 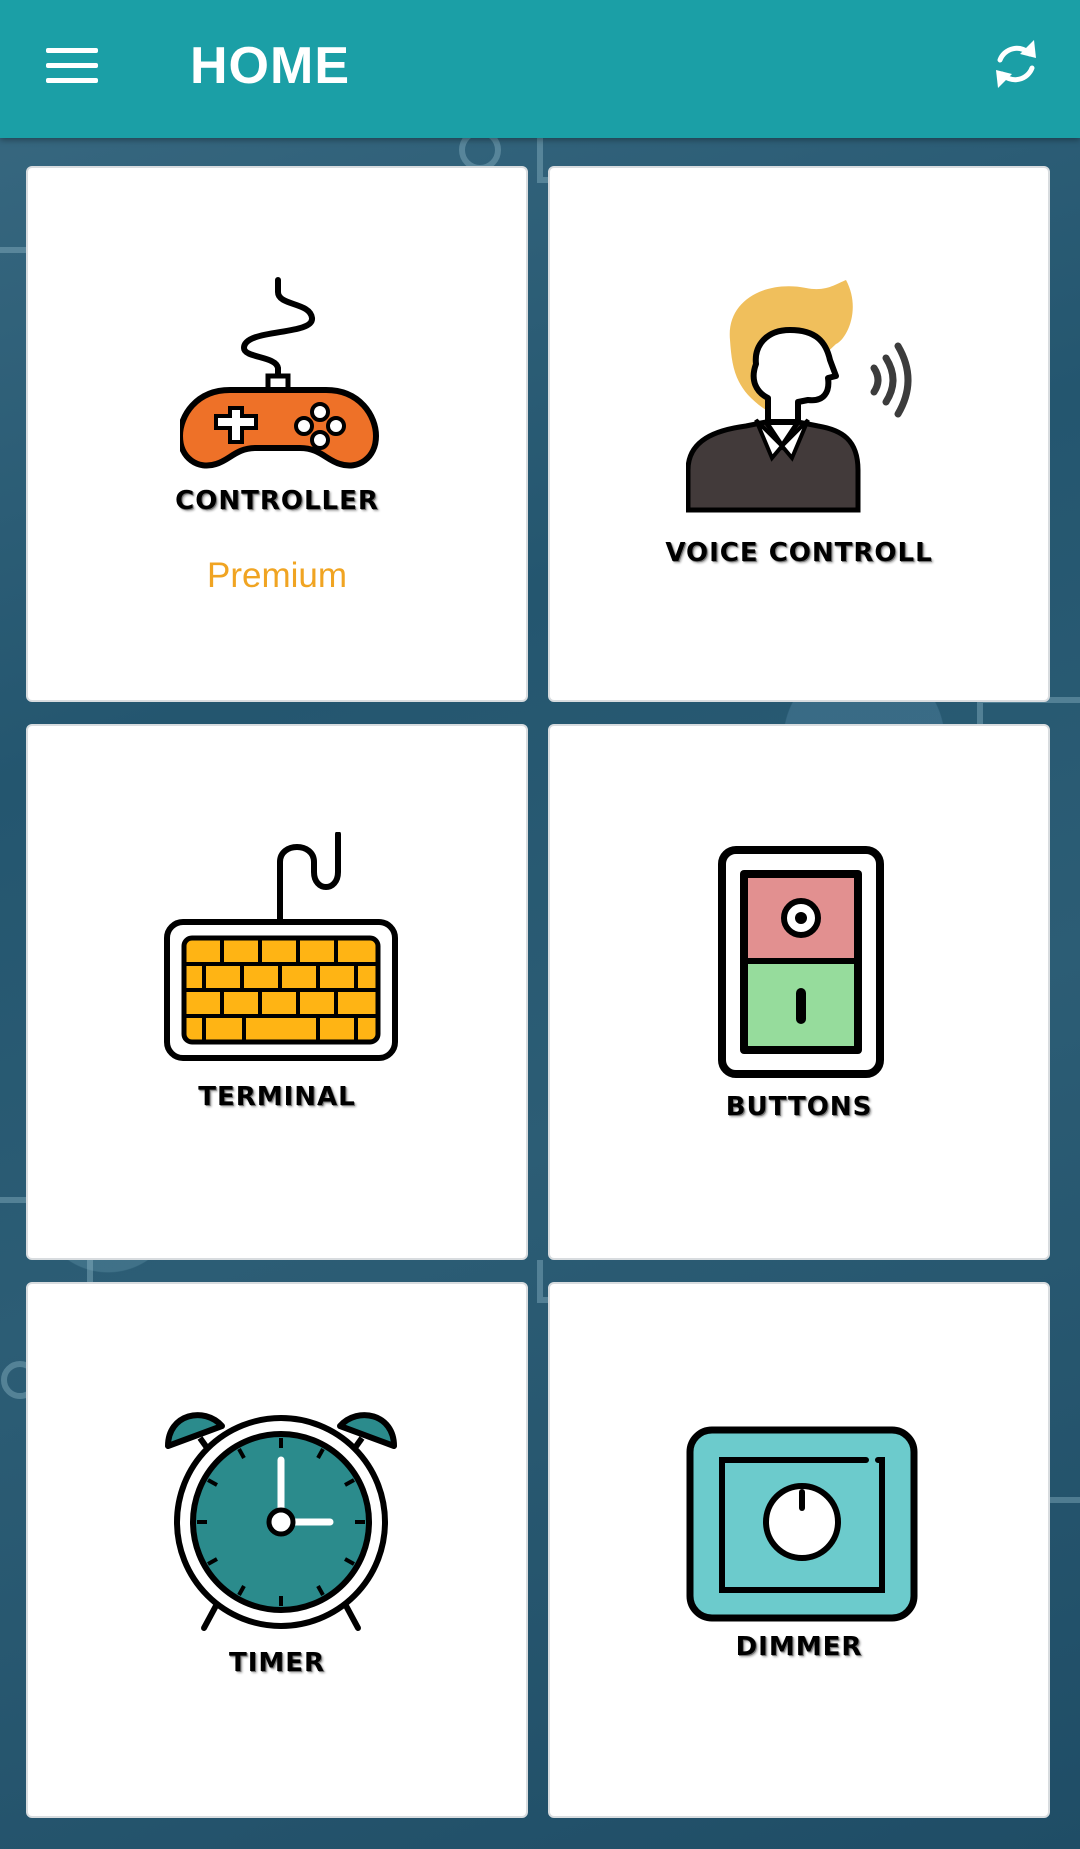 What do you see at coordinates (280, 373) in the screenshot?
I see `gamepad-icon` at bounding box center [280, 373].